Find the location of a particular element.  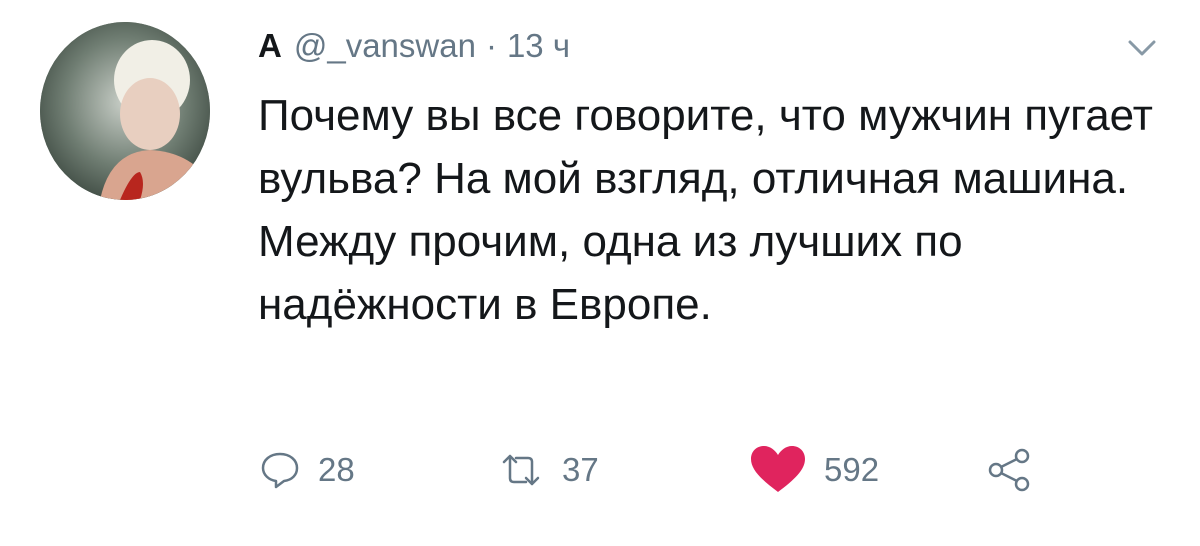

chevron-down-icon is located at coordinates (1142, 48).